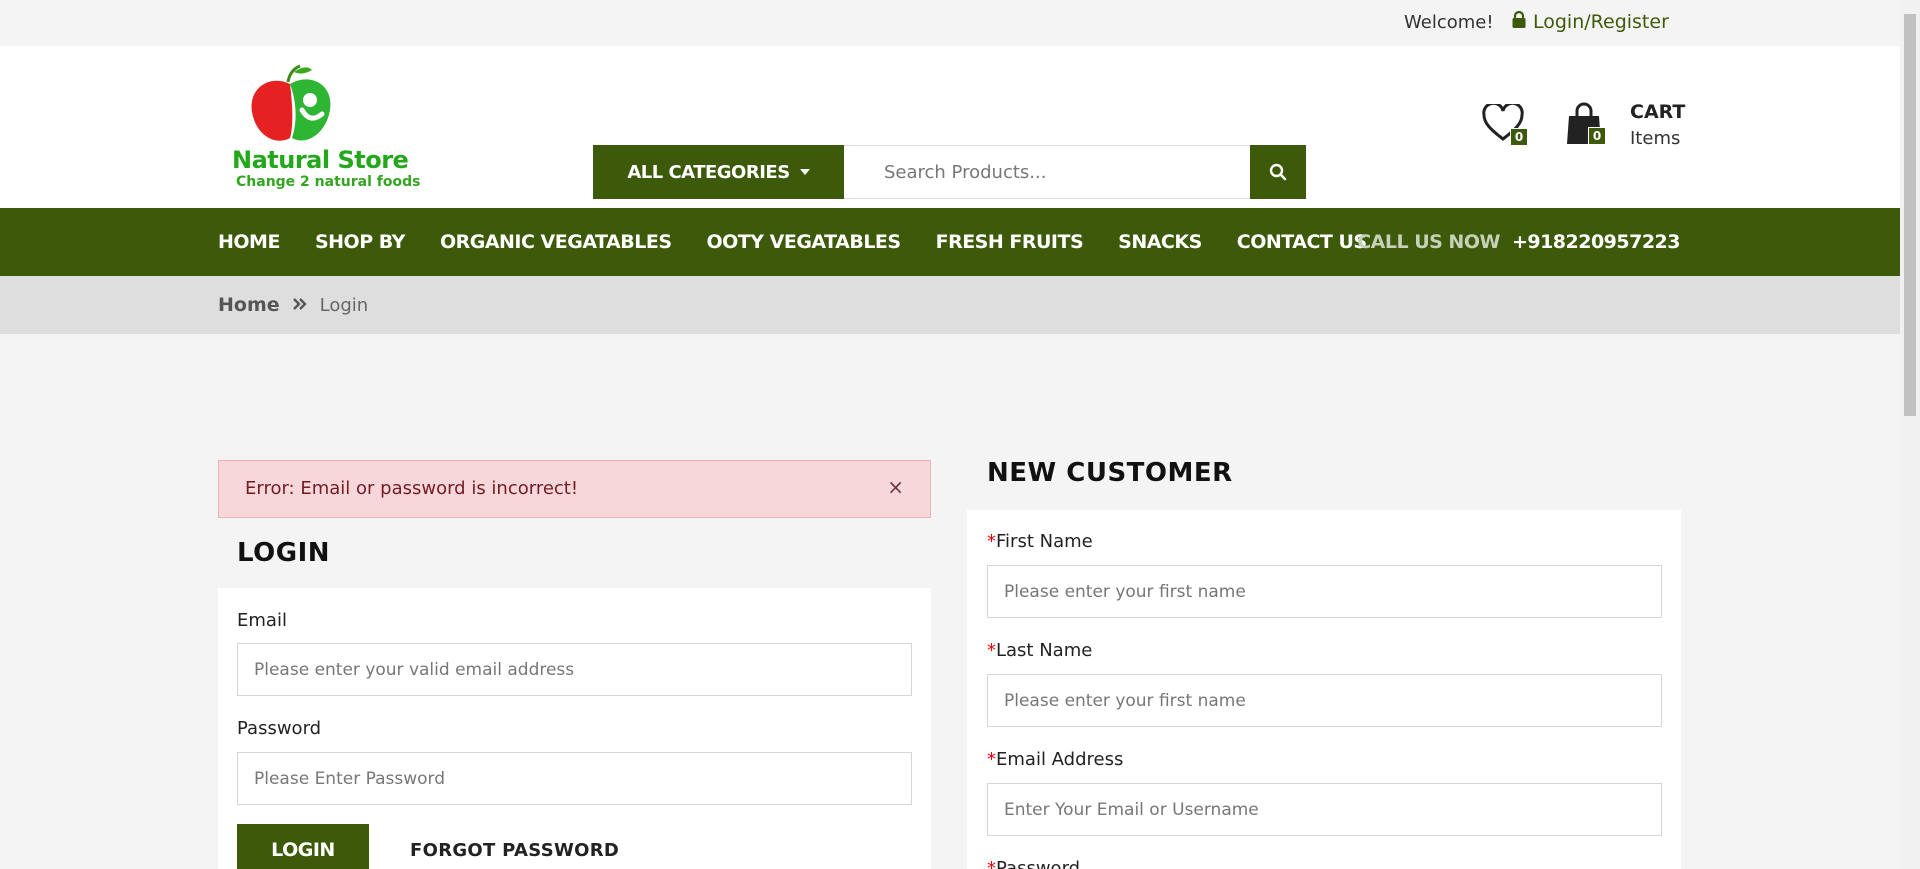 This screenshot has height=869, width=1920. I want to click on call-us-number: +918220957223, so click(1596, 242).